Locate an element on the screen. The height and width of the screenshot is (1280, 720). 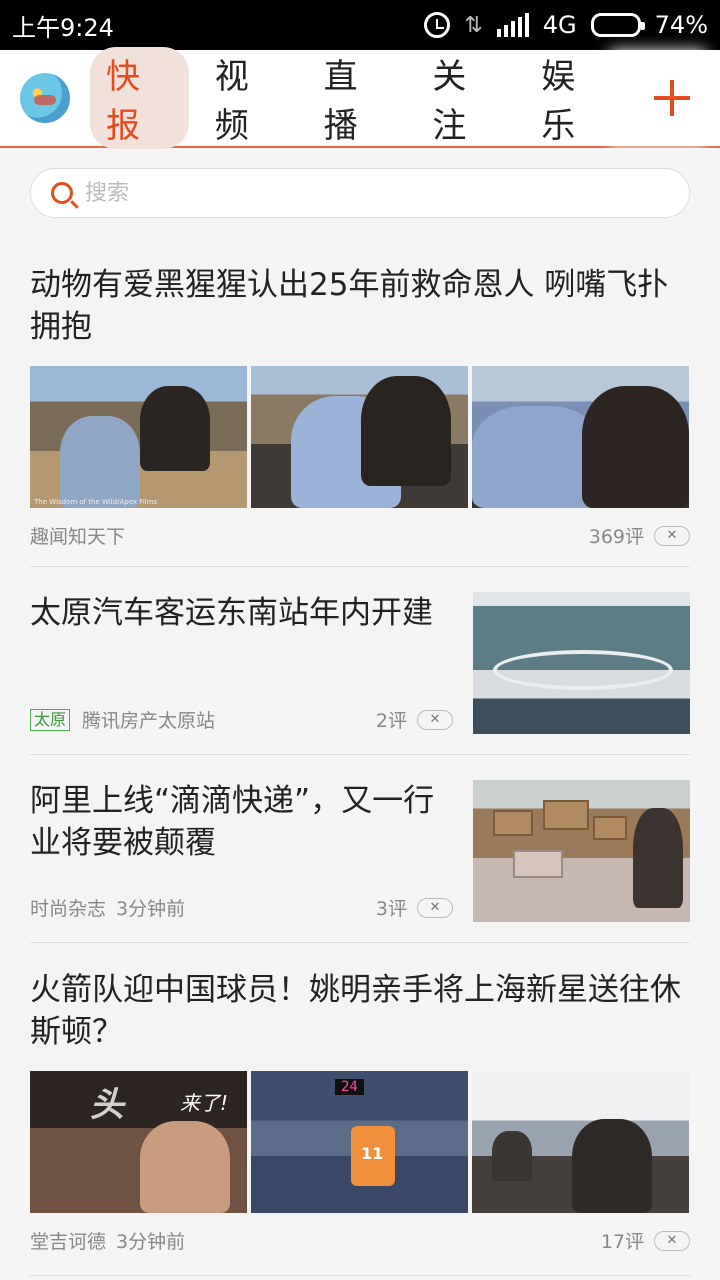
status-bar: 上午9:24 ⇅ 4G 74% is located at coordinates (360, 25).